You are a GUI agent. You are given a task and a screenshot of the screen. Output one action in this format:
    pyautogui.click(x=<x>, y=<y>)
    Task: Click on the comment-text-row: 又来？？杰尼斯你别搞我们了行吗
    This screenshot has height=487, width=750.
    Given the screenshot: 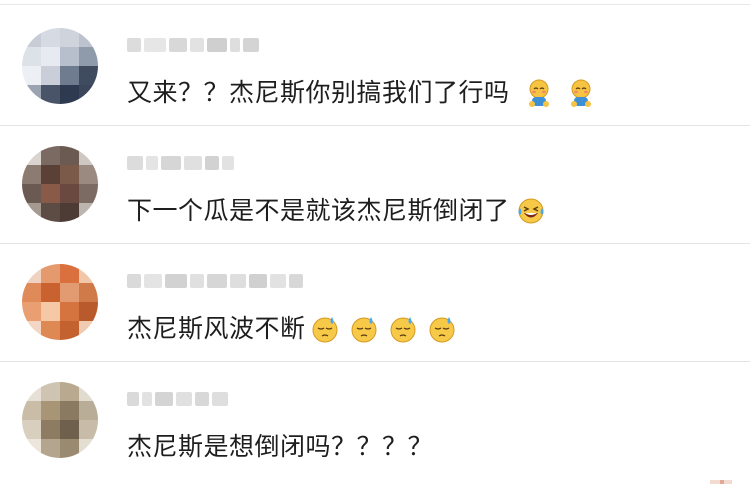 What is the action you would take?
    pyautogui.click(x=361, y=93)
    